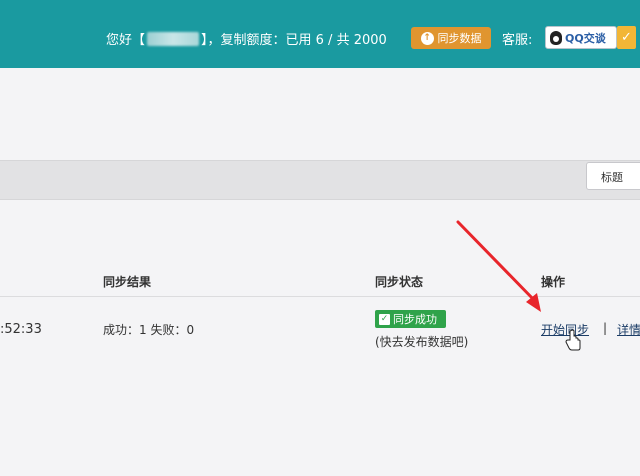  Describe the element at coordinates (565, 329) in the screenshot. I see `start-sync-link: 开始同步` at that location.